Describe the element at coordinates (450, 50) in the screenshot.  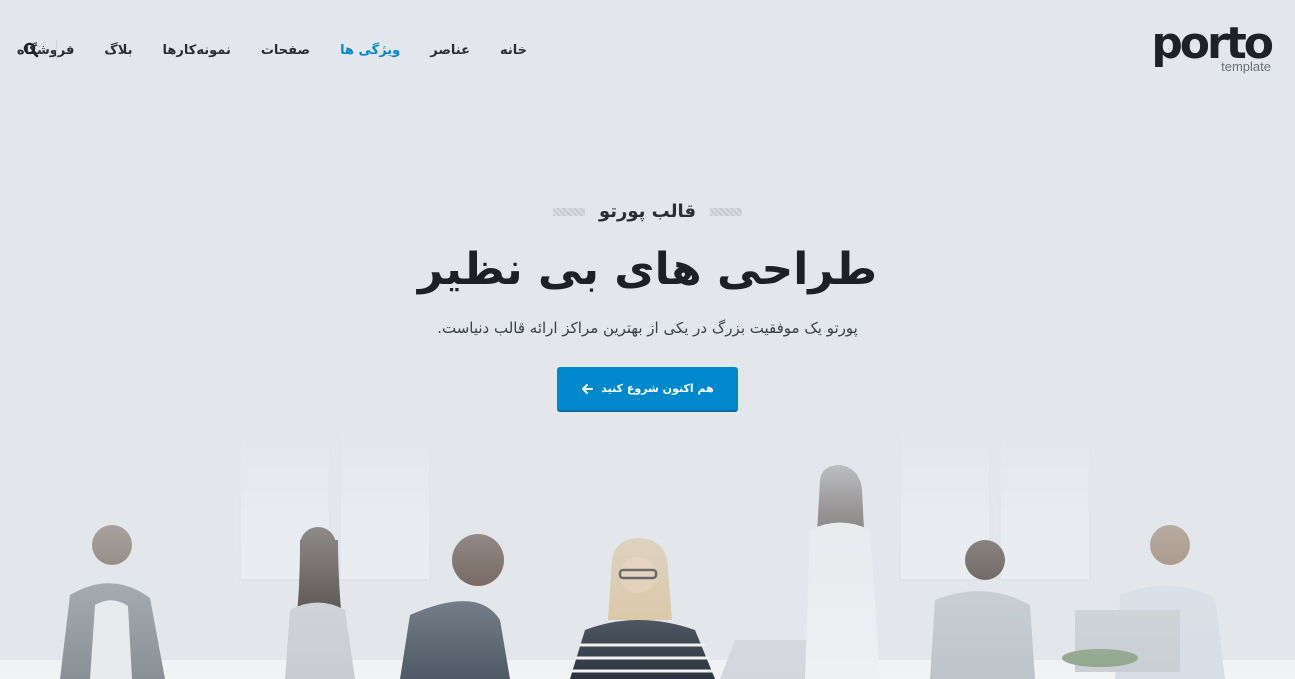
I see `nav-item-elements: عناصر` at that location.